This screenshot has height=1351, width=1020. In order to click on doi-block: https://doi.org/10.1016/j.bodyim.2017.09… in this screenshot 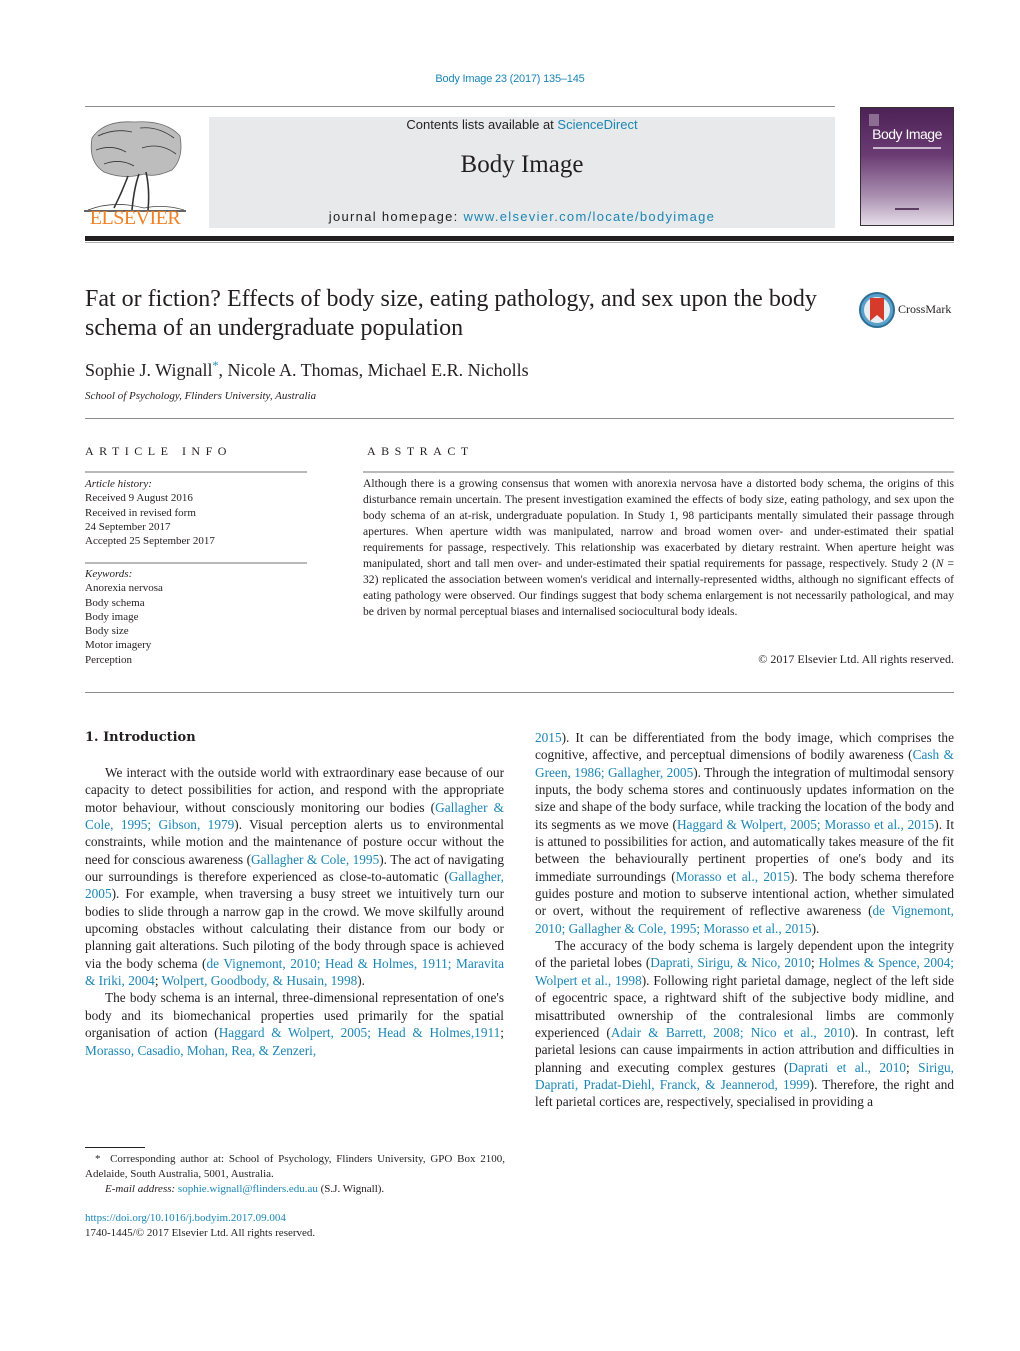, I will do `click(200, 1226)`.